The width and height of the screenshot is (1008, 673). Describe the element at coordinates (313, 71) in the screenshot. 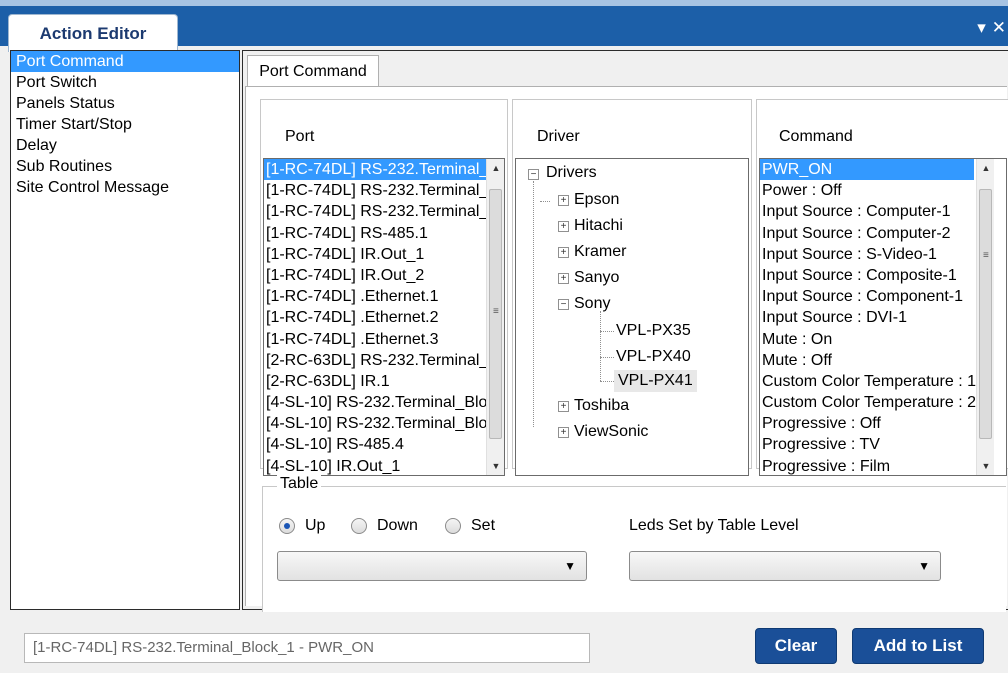

I see `tab-port-command: Port Command` at that location.